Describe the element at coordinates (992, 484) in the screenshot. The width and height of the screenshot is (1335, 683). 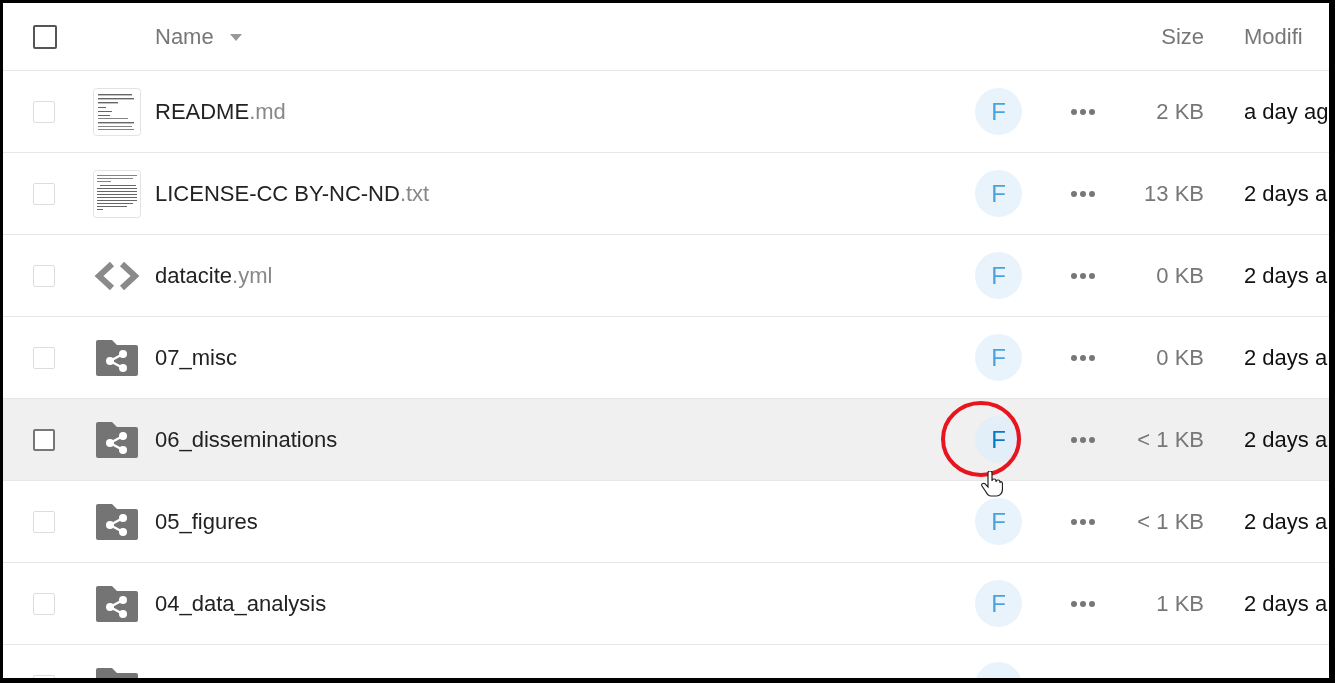
I see `hand-cursor-icon` at that location.